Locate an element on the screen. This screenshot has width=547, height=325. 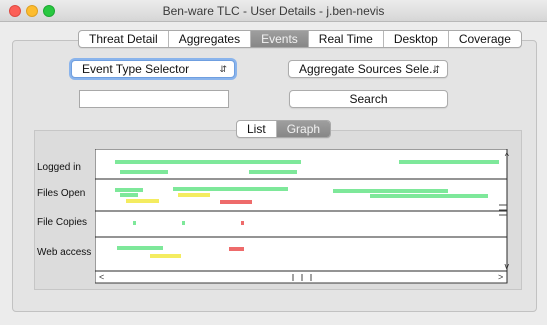
aggregate-sources-selector: Aggregate Sources Sele... ⇵ is located at coordinates (368, 69).